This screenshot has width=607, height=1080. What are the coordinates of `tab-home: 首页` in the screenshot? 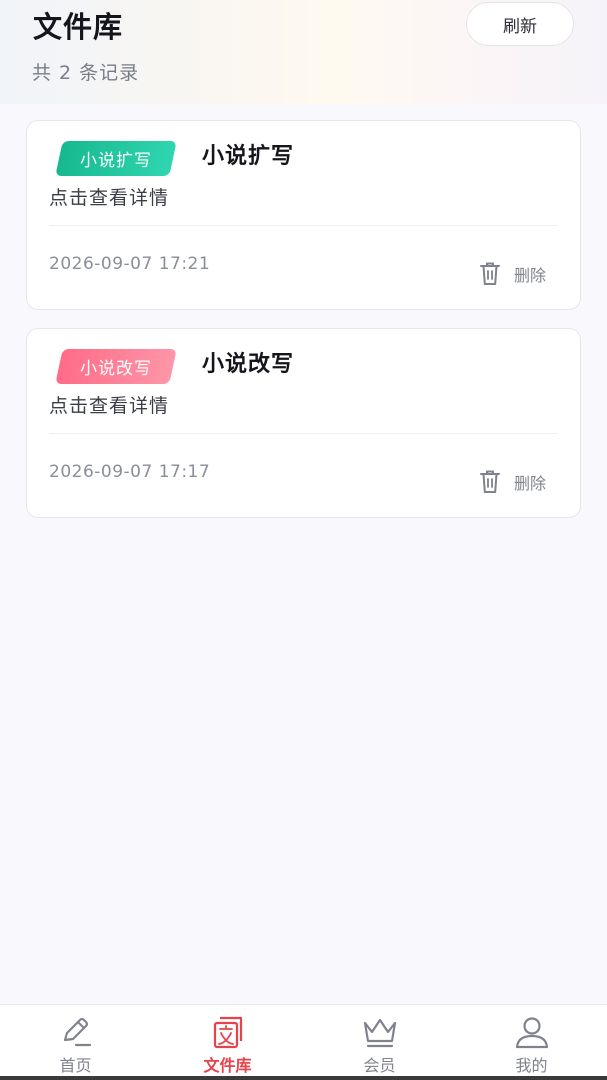 It's located at (75, 1042).